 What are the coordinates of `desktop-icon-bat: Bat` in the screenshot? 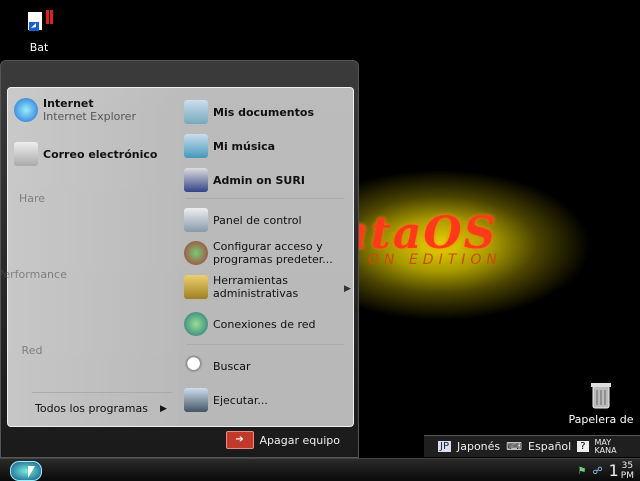 It's located at (39, 31).